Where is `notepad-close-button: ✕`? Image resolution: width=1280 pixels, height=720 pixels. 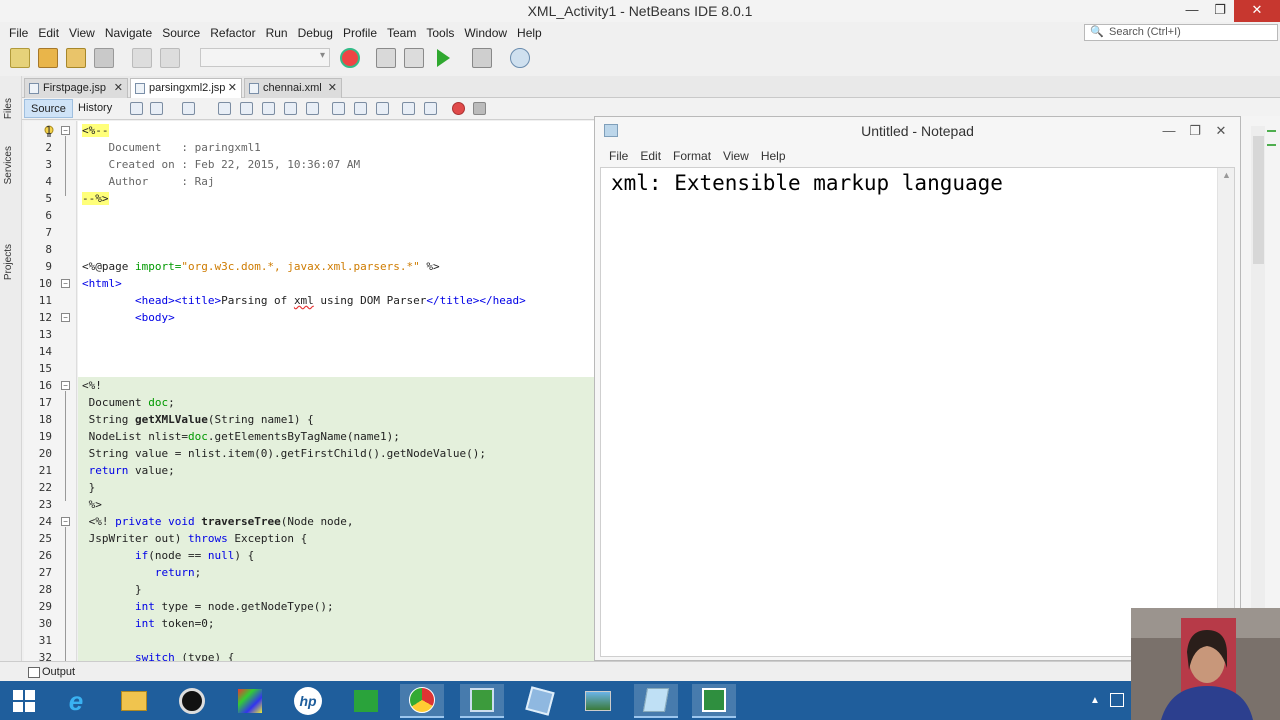 notepad-close-button: ✕ is located at coordinates (1221, 131).